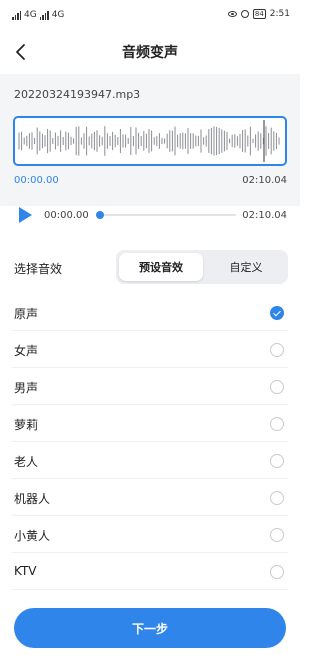 The height and width of the screenshot is (662, 320). I want to click on effect-label: 选择音效, so click(38, 269).